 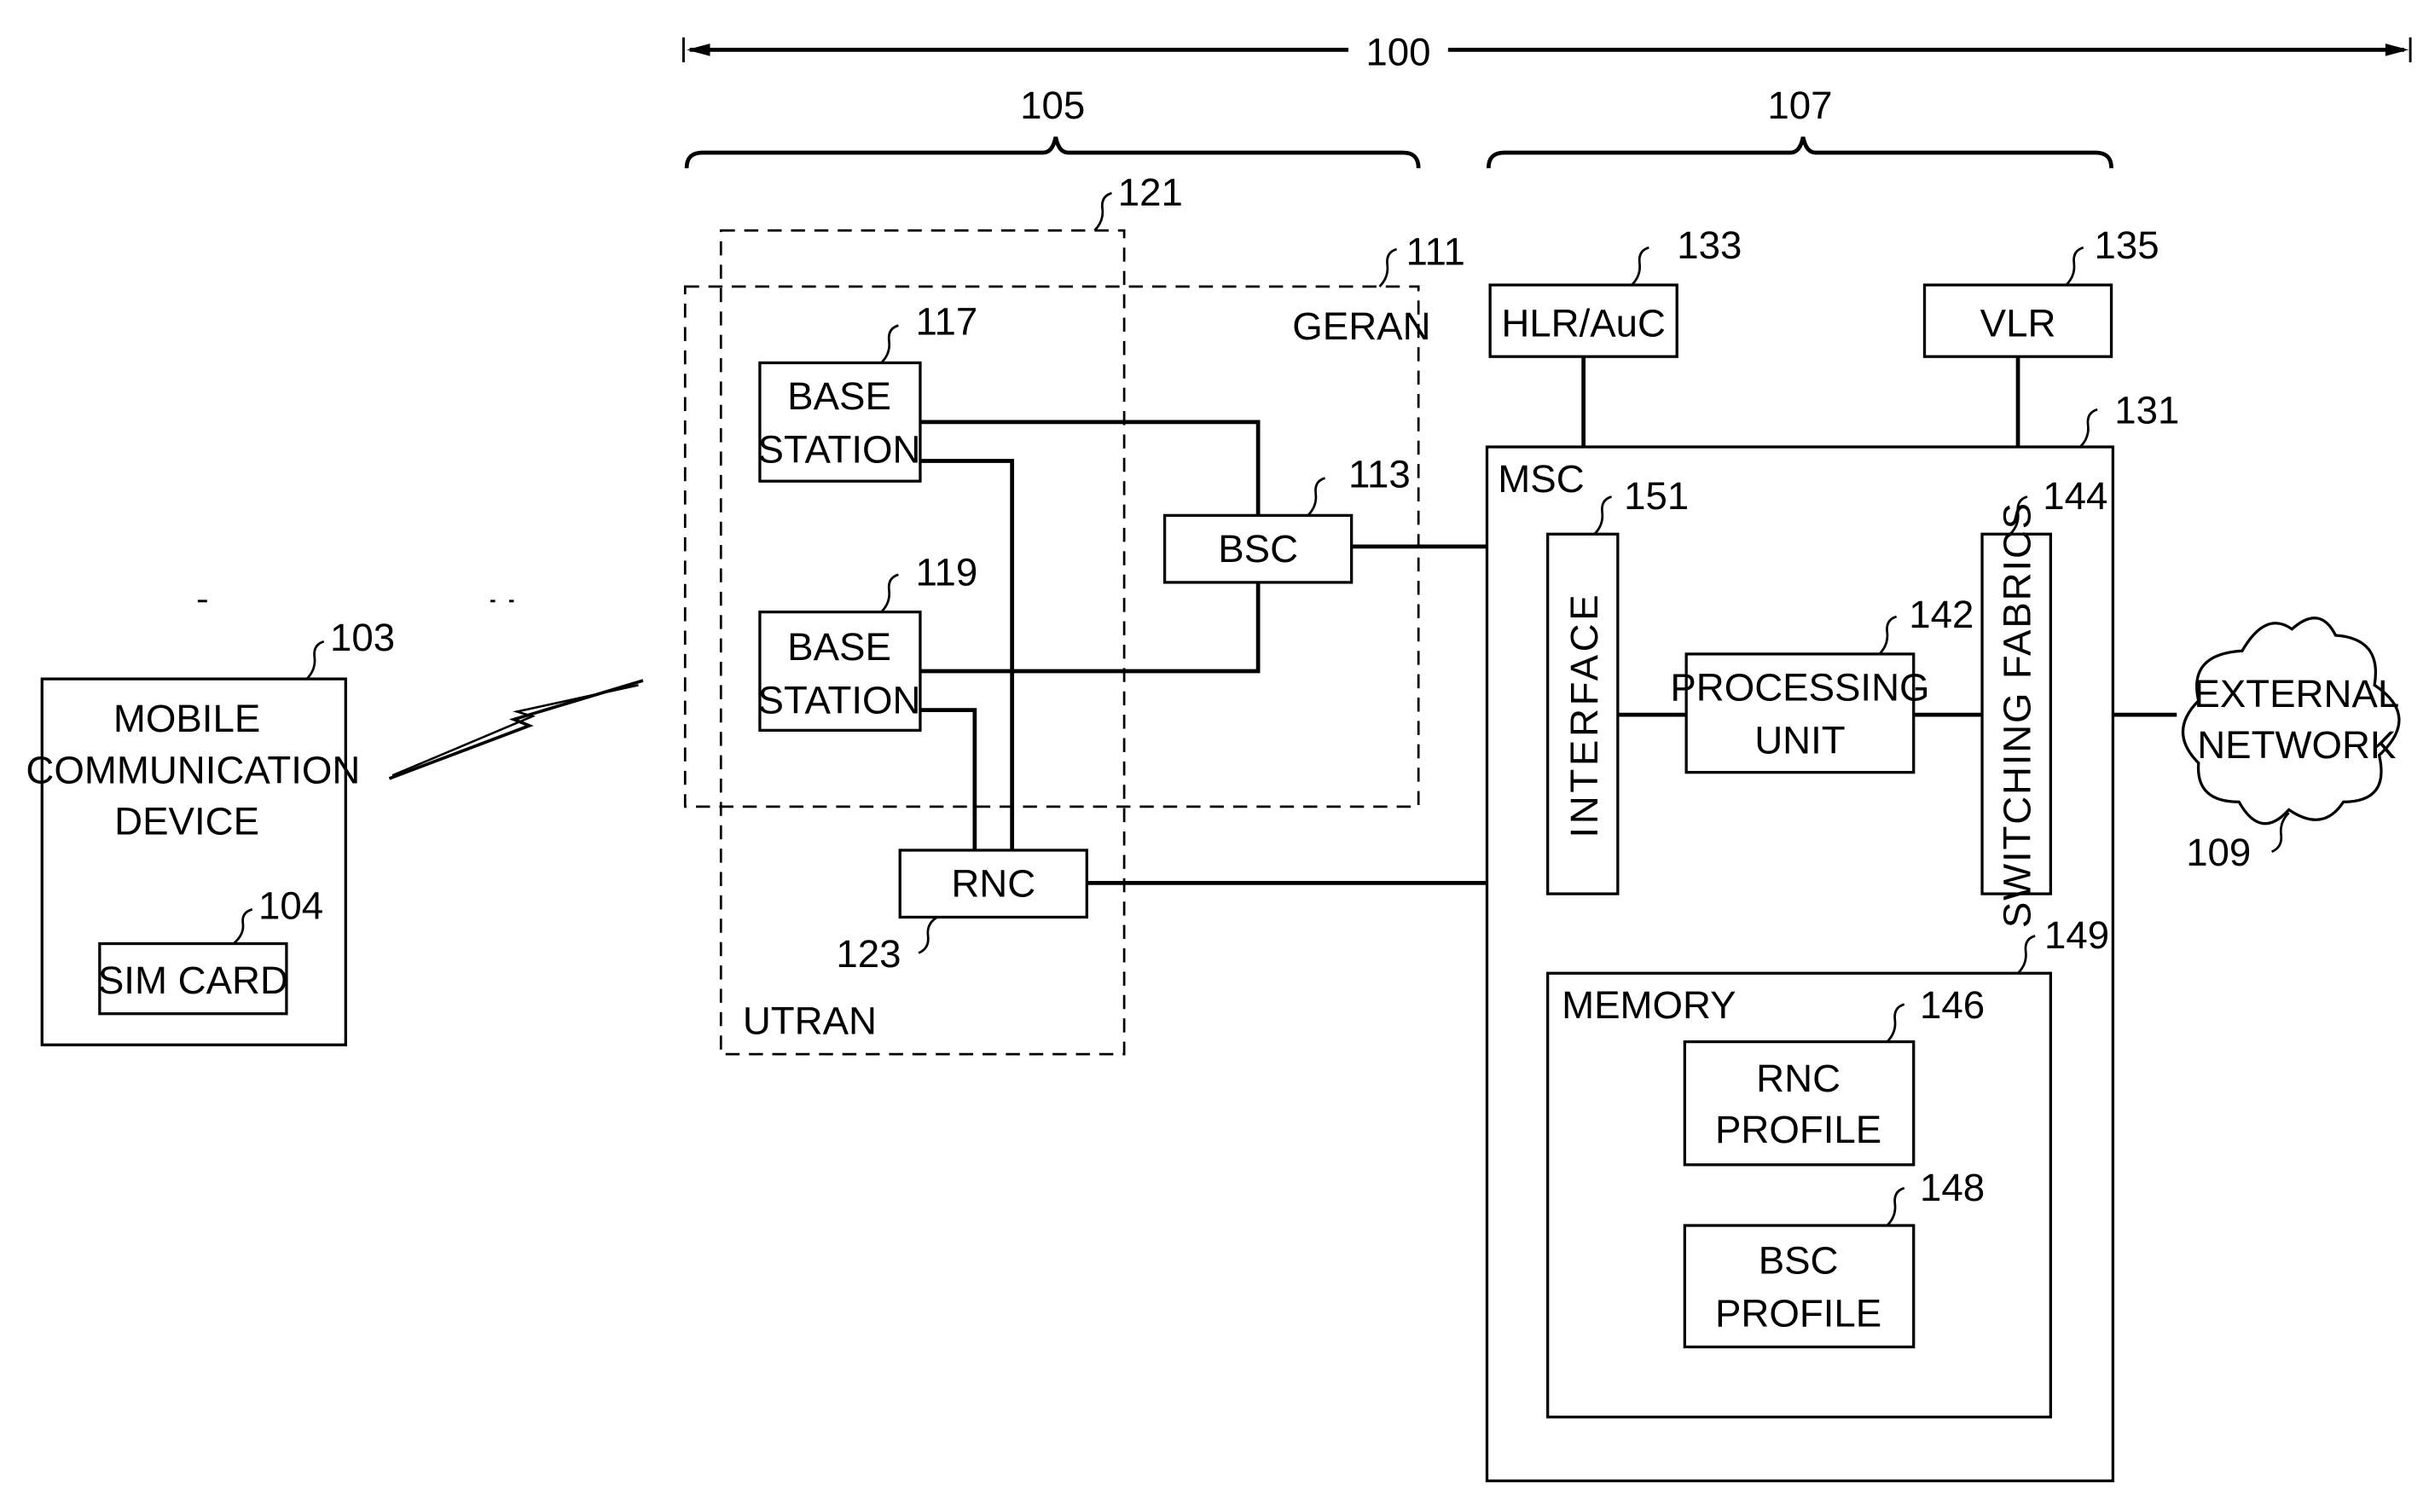 What do you see at coordinates (2291, 721) in the screenshot?
I see `cloud-icon` at bounding box center [2291, 721].